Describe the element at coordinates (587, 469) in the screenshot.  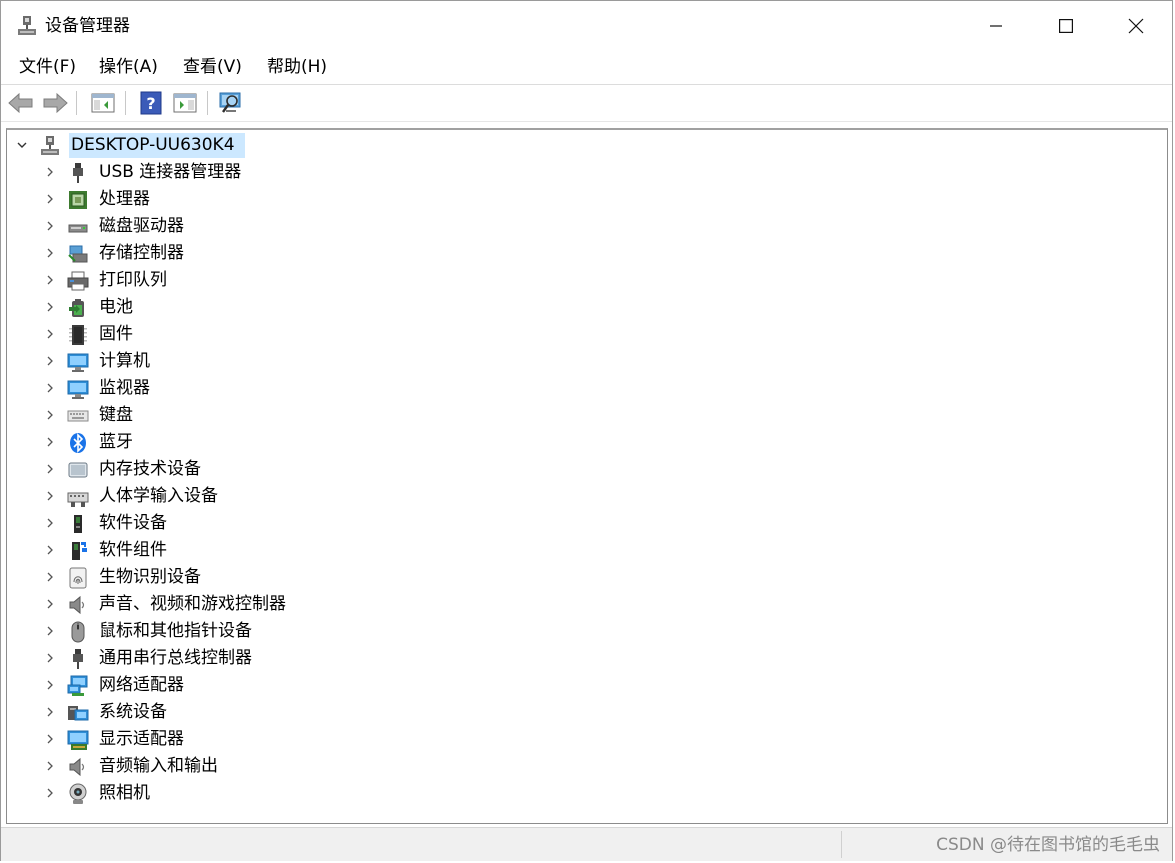
I see `tree-item: 内存技术设备` at that location.